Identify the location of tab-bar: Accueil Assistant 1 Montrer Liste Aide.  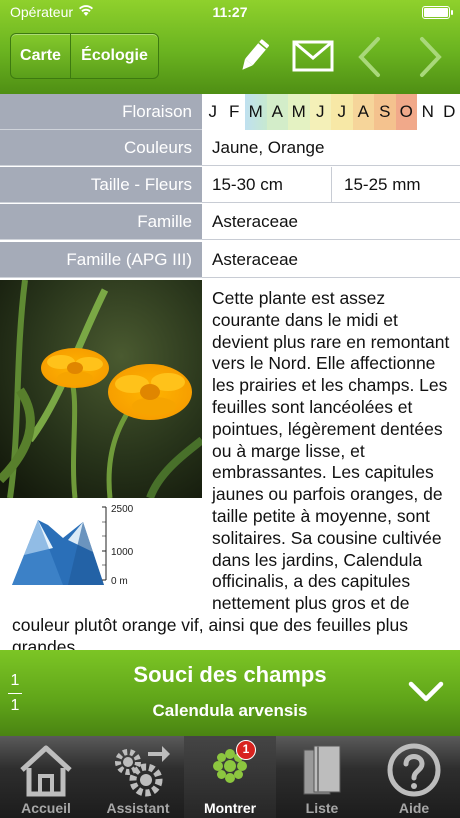
(230, 777).